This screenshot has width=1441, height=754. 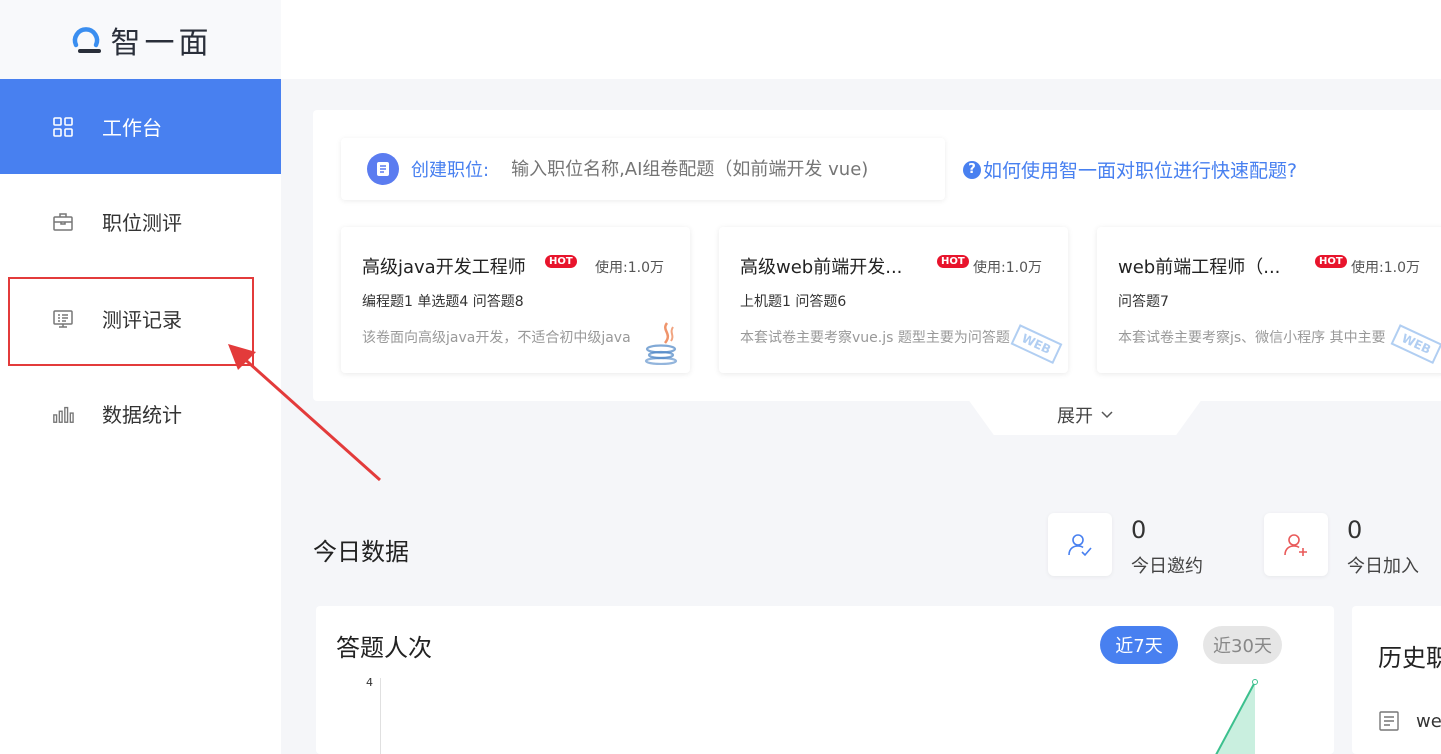 I want to click on logo: 智一面, so click(x=140, y=39).